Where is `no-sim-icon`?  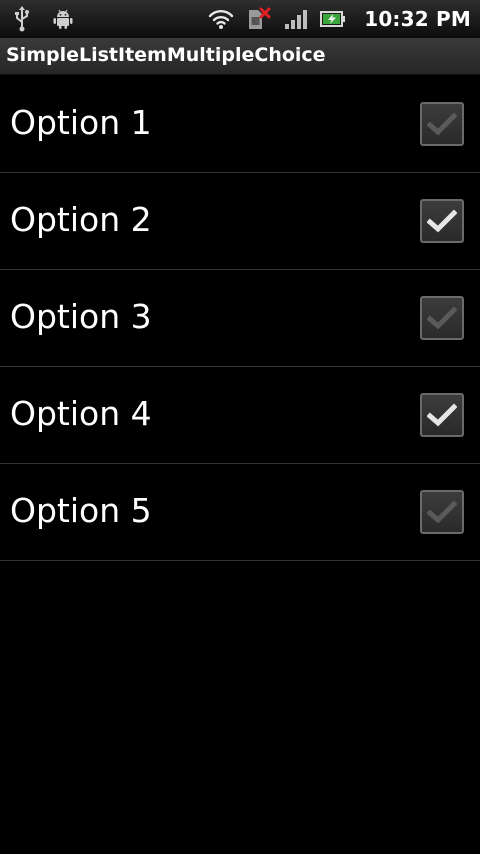
no-sim-icon is located at coordinates (260, 18).